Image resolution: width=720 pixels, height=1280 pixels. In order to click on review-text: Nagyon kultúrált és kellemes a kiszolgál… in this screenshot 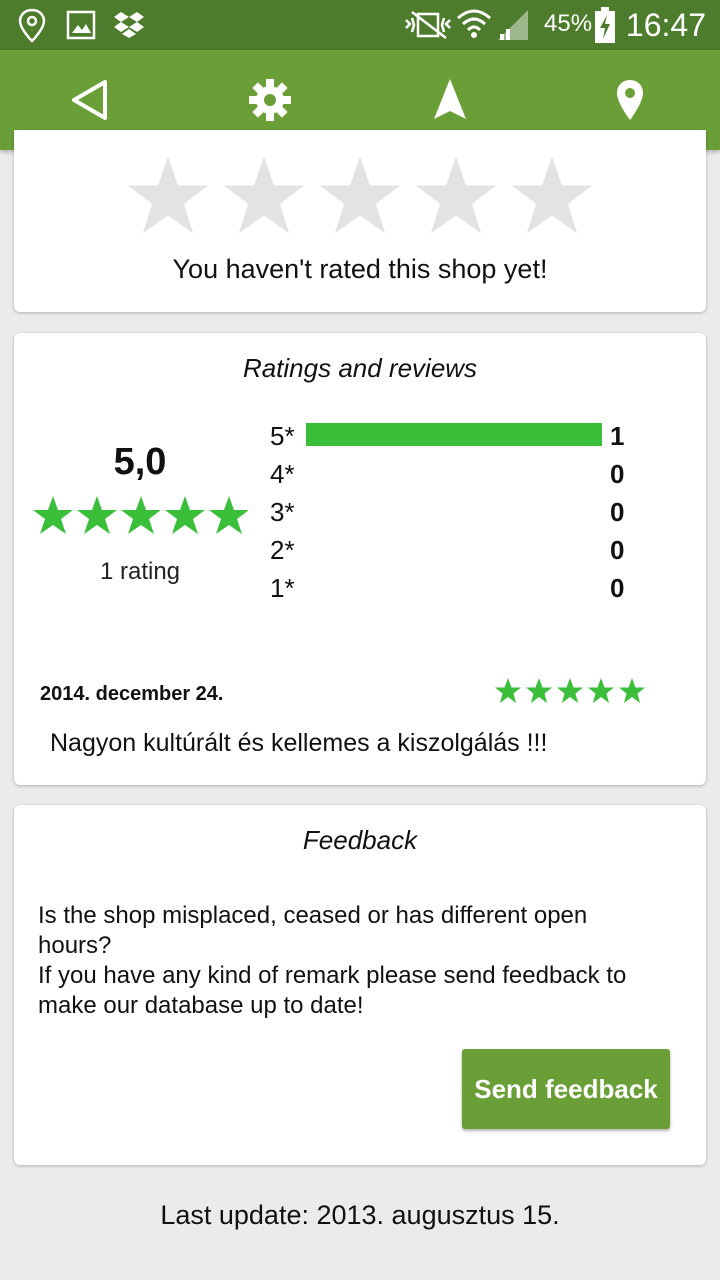, I will do `click(299, 743)`.